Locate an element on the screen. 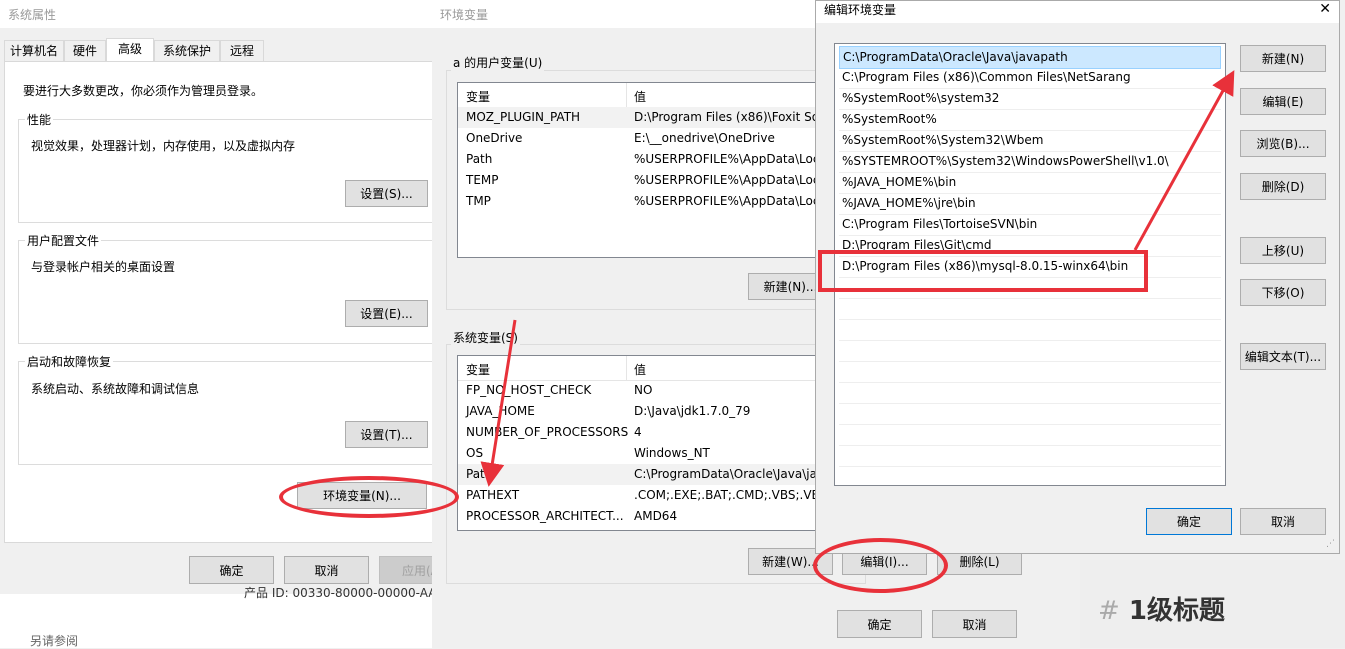  arrow-to-system-path is located at coordinates (498, 403).